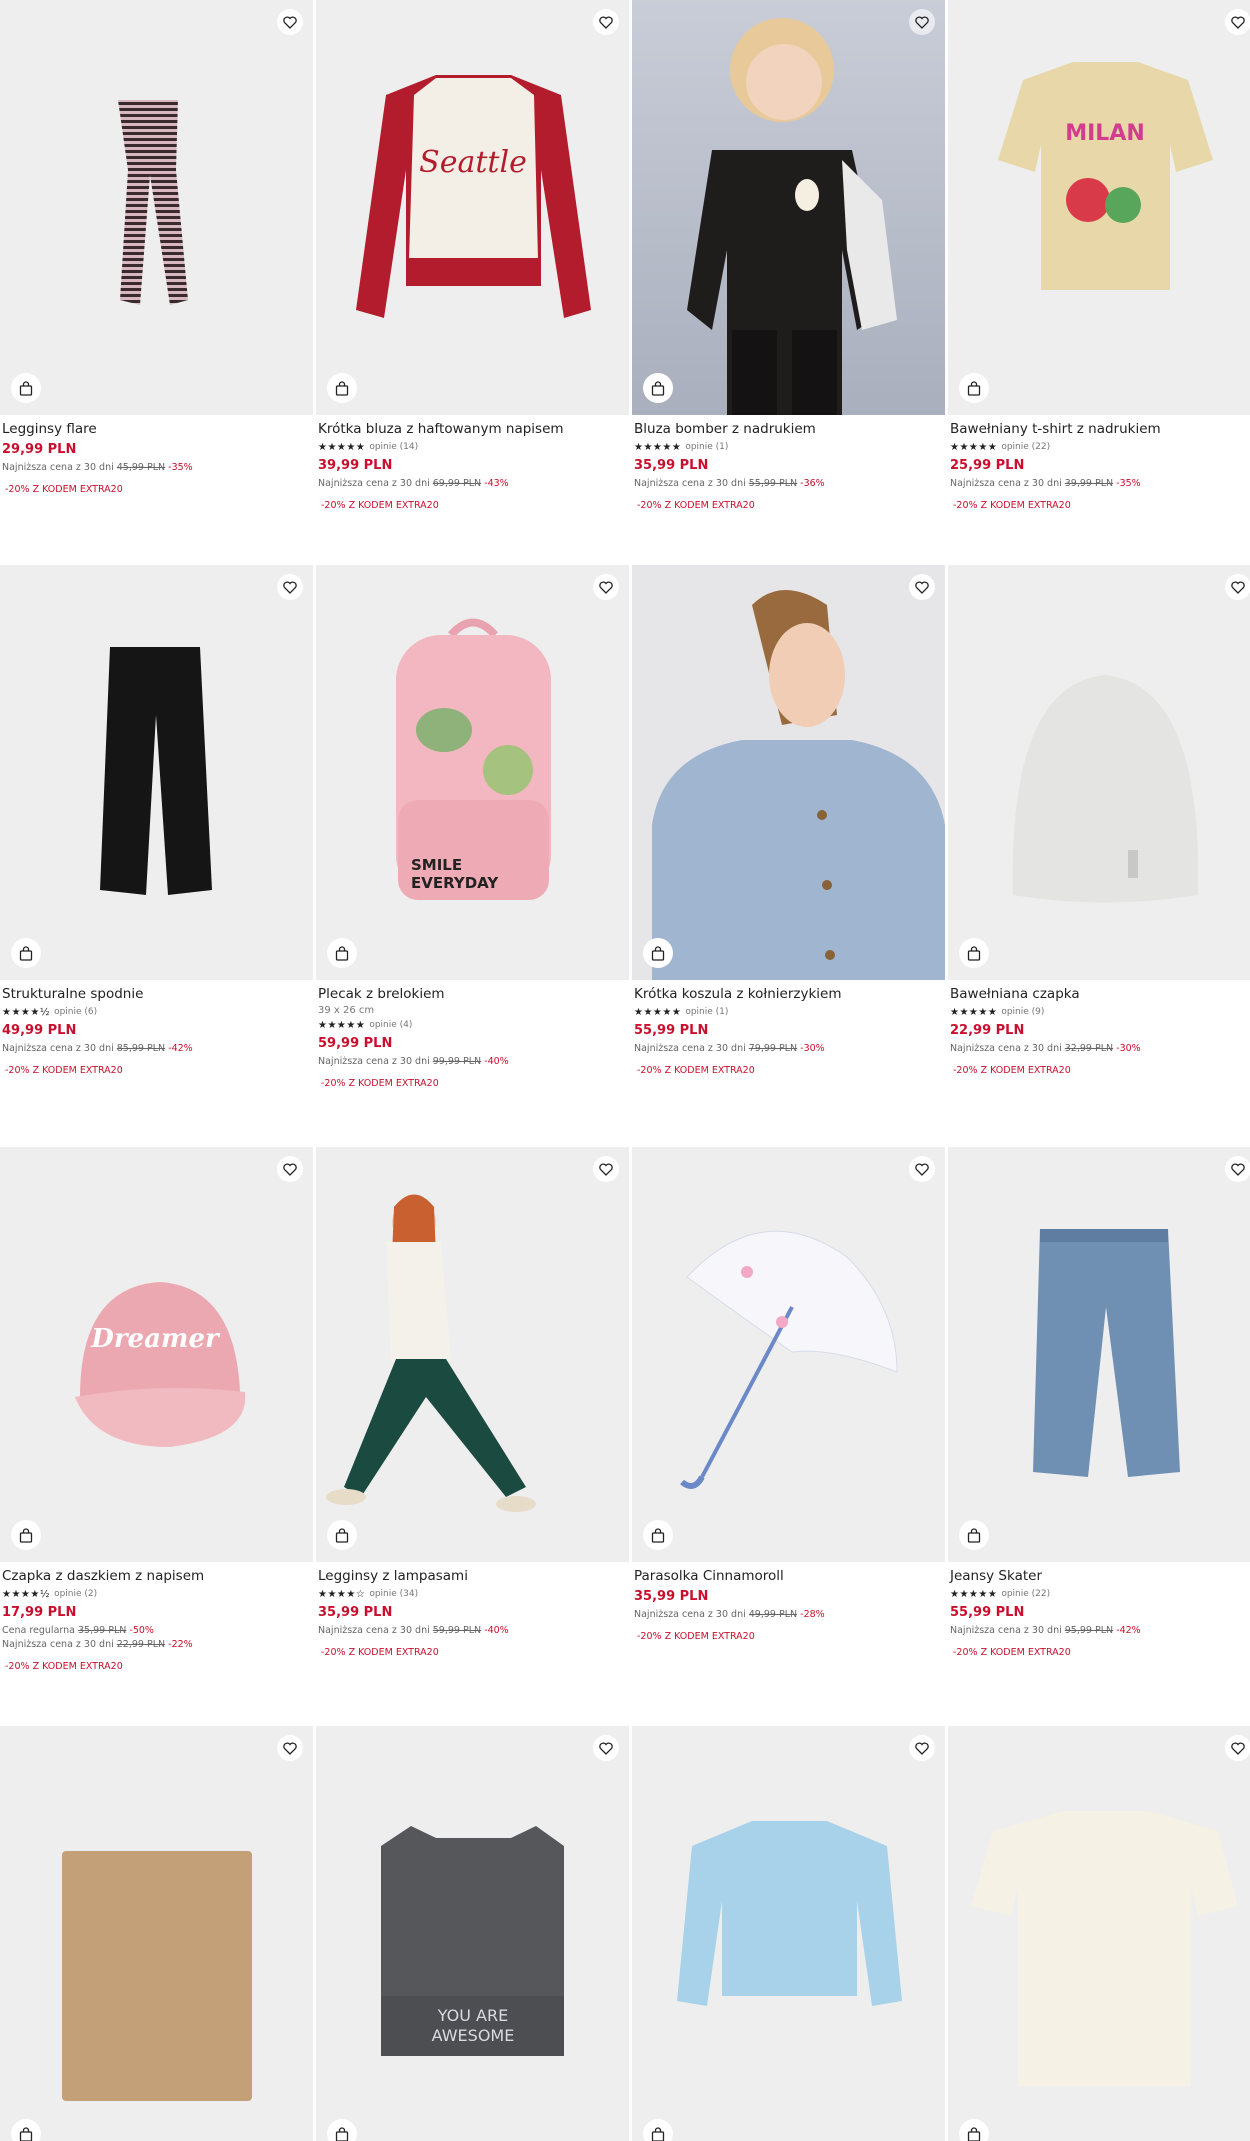  I want to click on backpack-print-line1: SMILE, so click(436, 865).